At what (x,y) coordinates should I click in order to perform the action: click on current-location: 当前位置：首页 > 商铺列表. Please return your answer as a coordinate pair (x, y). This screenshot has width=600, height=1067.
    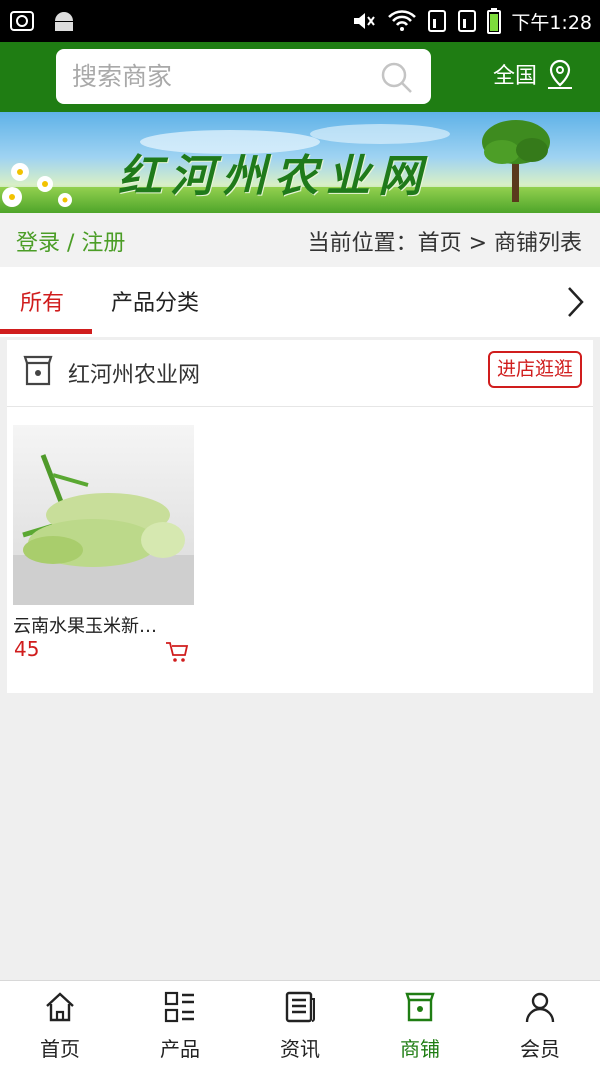
    Looking at the image, I should click on (444, 243).